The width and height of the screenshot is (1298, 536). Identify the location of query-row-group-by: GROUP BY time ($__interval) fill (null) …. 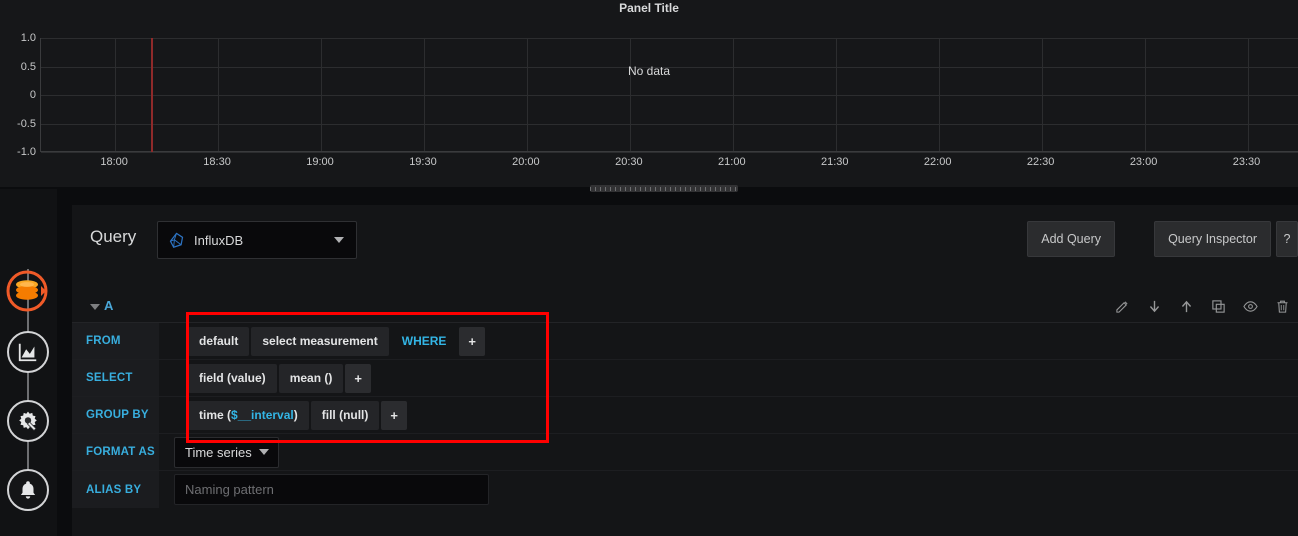
(685, 415).